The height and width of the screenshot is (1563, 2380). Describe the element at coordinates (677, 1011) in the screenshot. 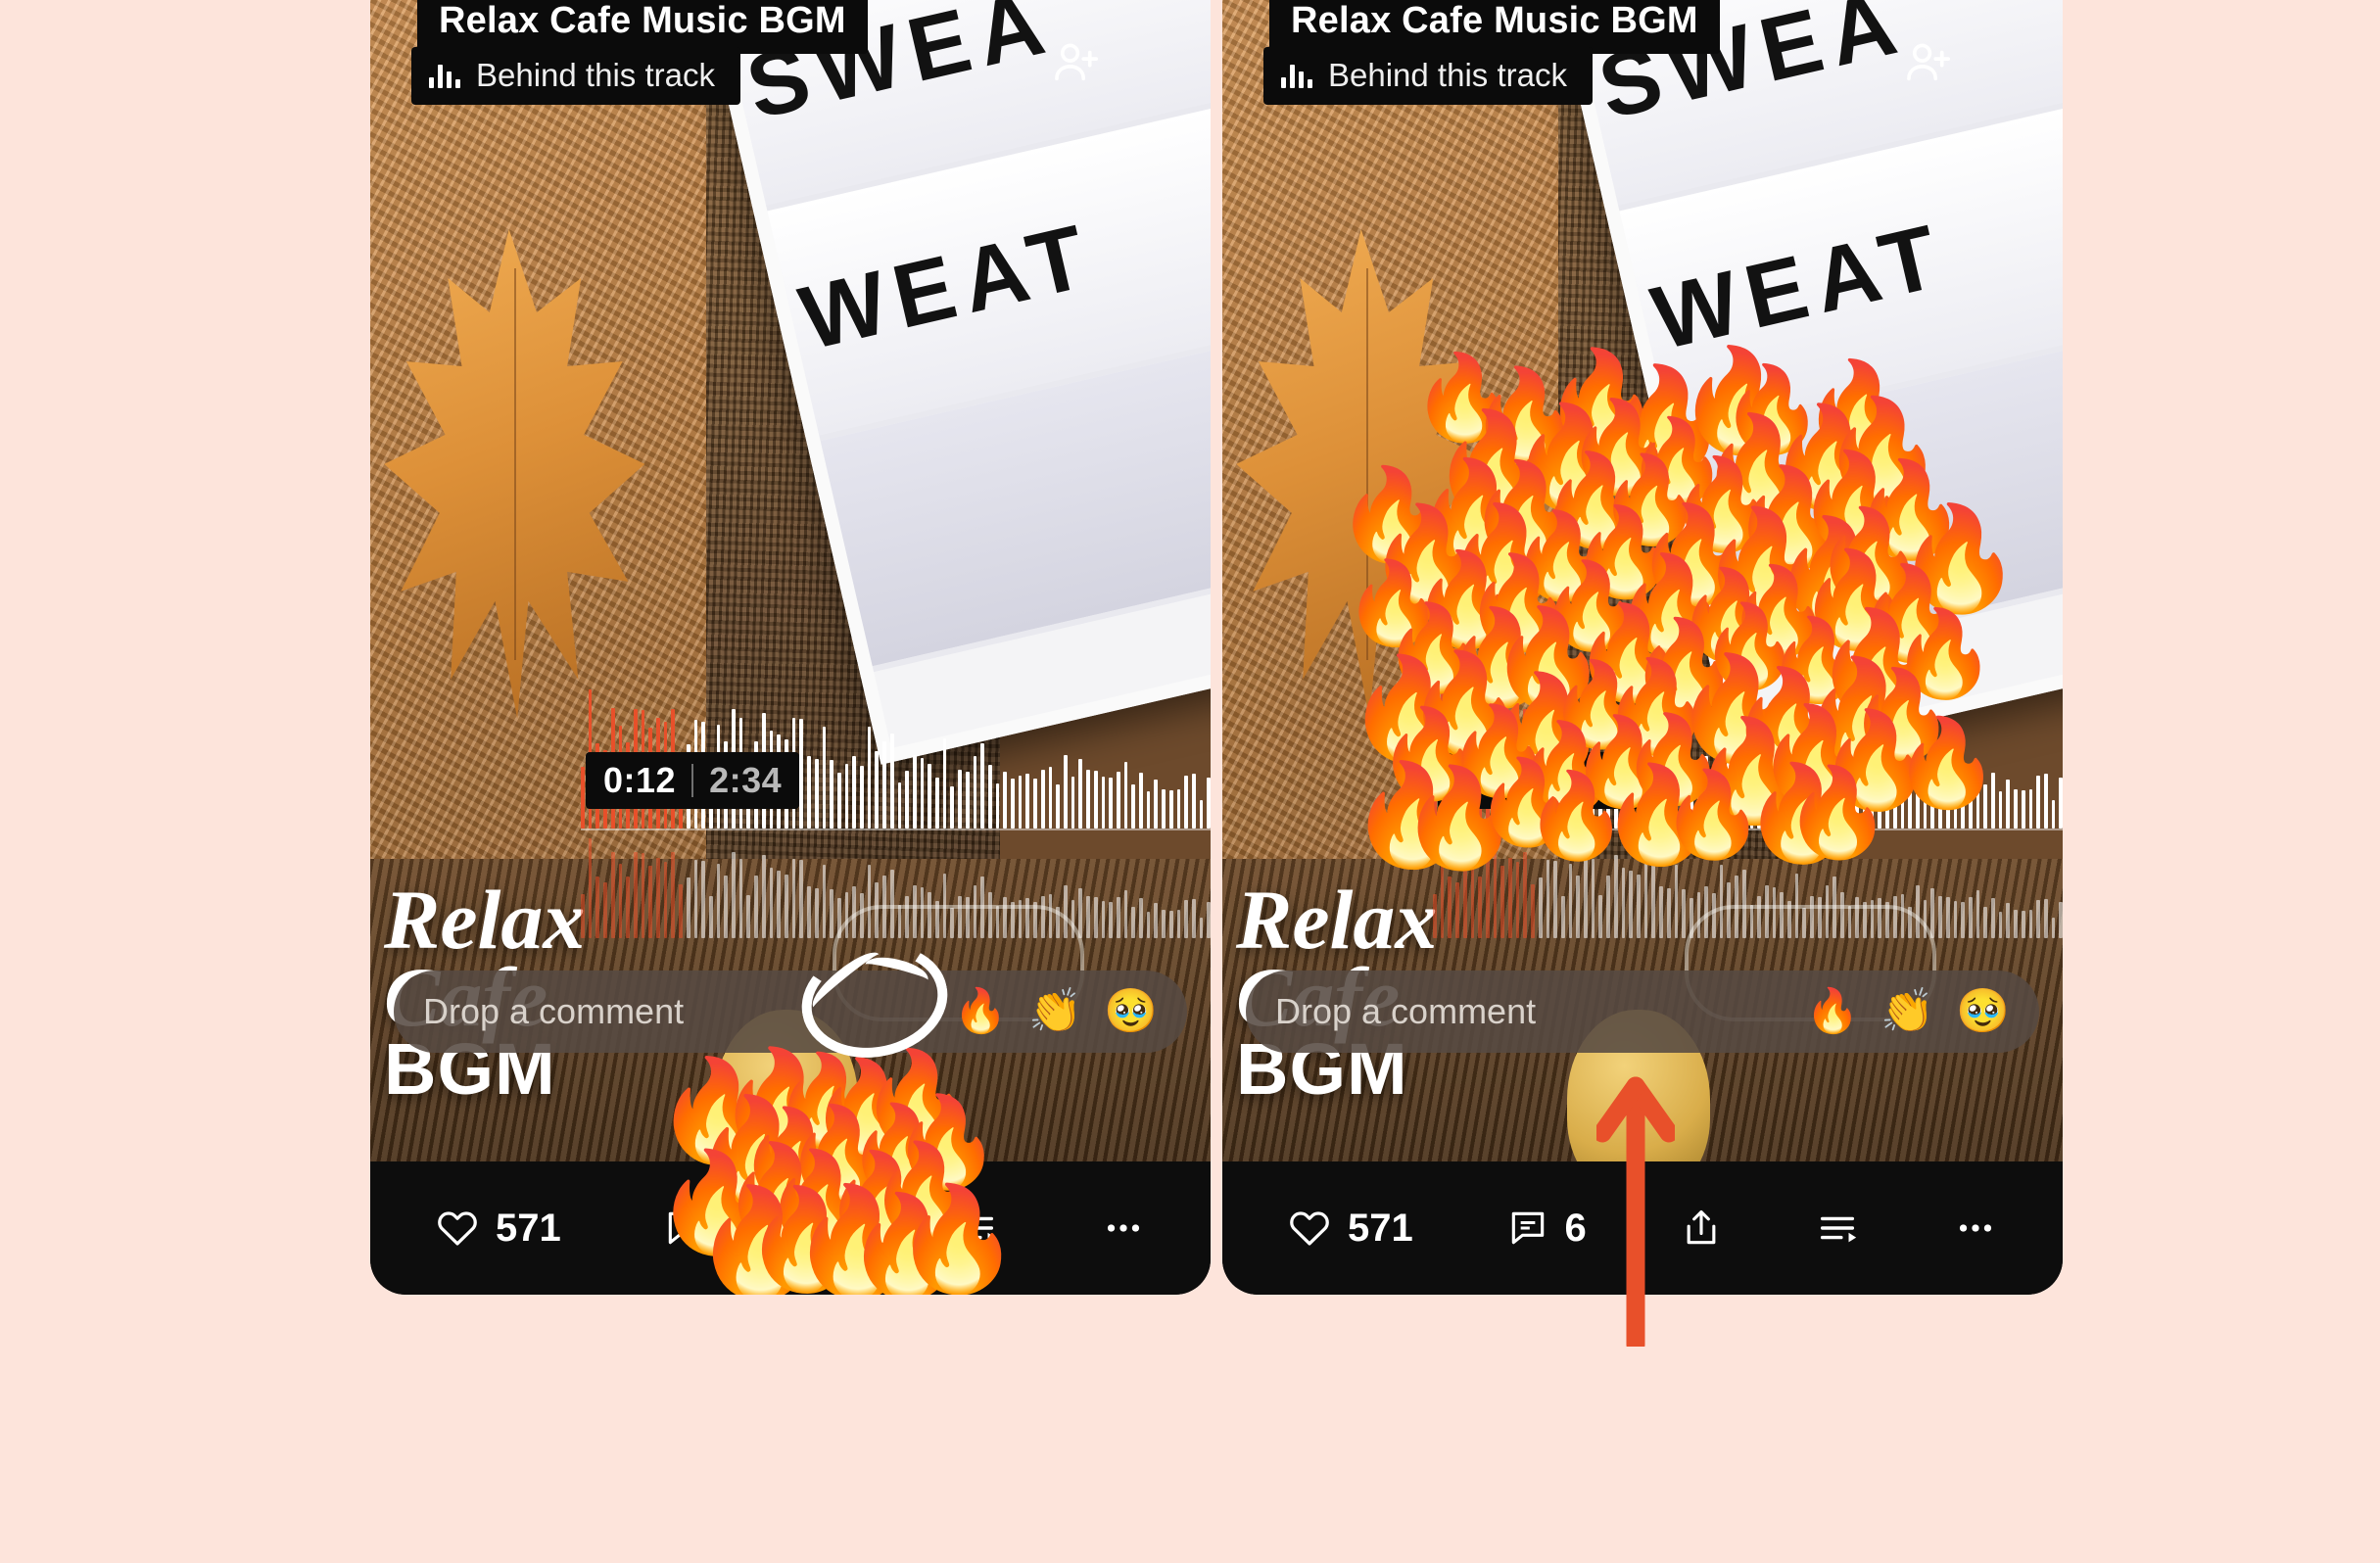

I see `comment-input-placeholder: Drop a comment` at that location.